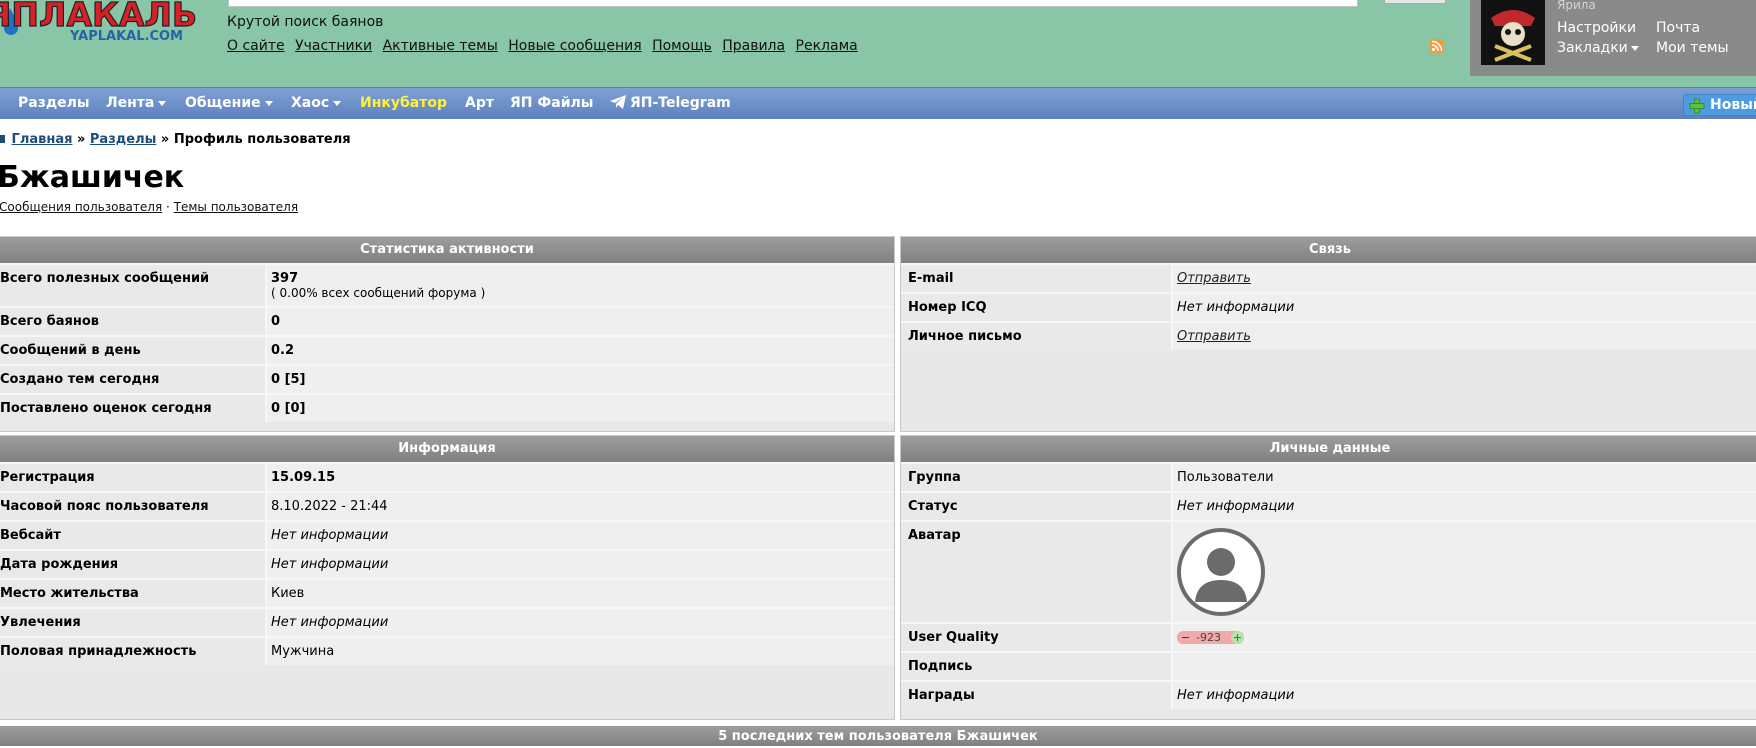 The image size is (1756, 748). What do you see at coordinates (1596, 28) in the screenshot?
I see `settings-link: Настройки` at bounding box center [1596, 28].